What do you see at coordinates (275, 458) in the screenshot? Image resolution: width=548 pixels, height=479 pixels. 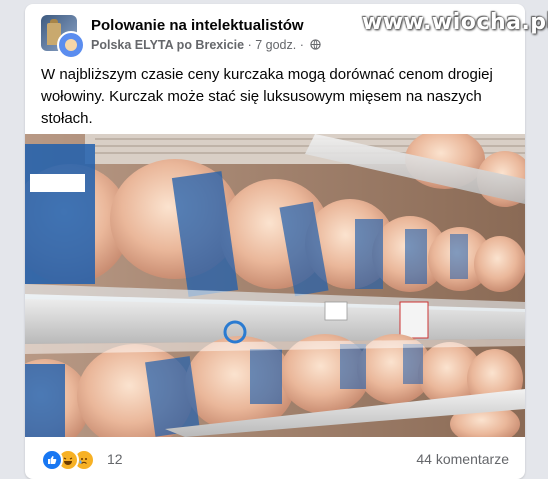 I see `post-footer: 12 44 komentarze` at bounding box center [275, 458].